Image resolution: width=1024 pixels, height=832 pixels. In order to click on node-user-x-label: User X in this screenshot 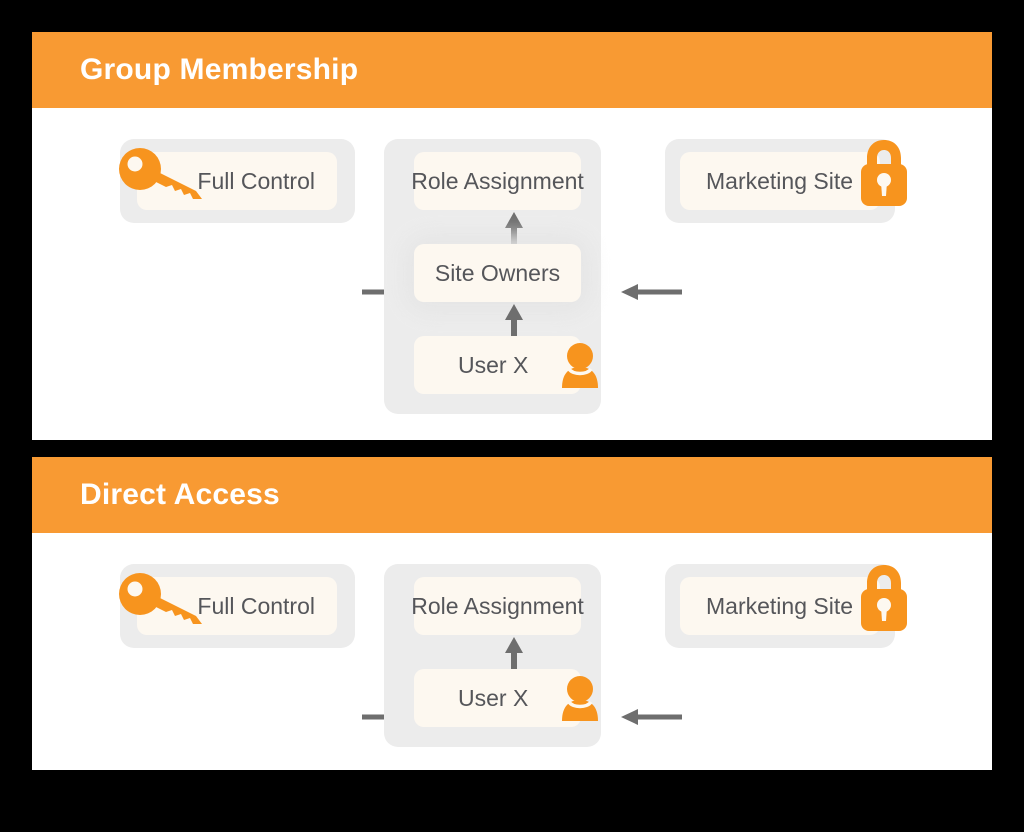, I will do `click(493, 364)`.